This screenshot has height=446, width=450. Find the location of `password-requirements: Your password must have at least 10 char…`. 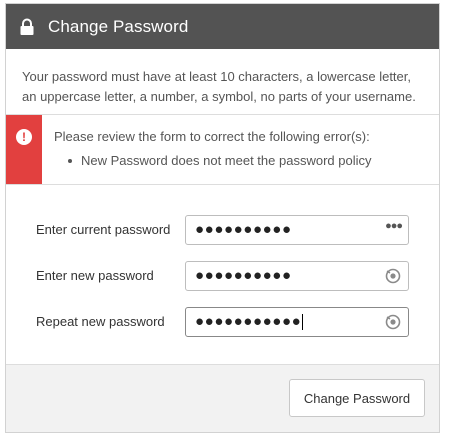

password-requirements: Your password must have at least 10 char… is located at coordinates (222, 82).